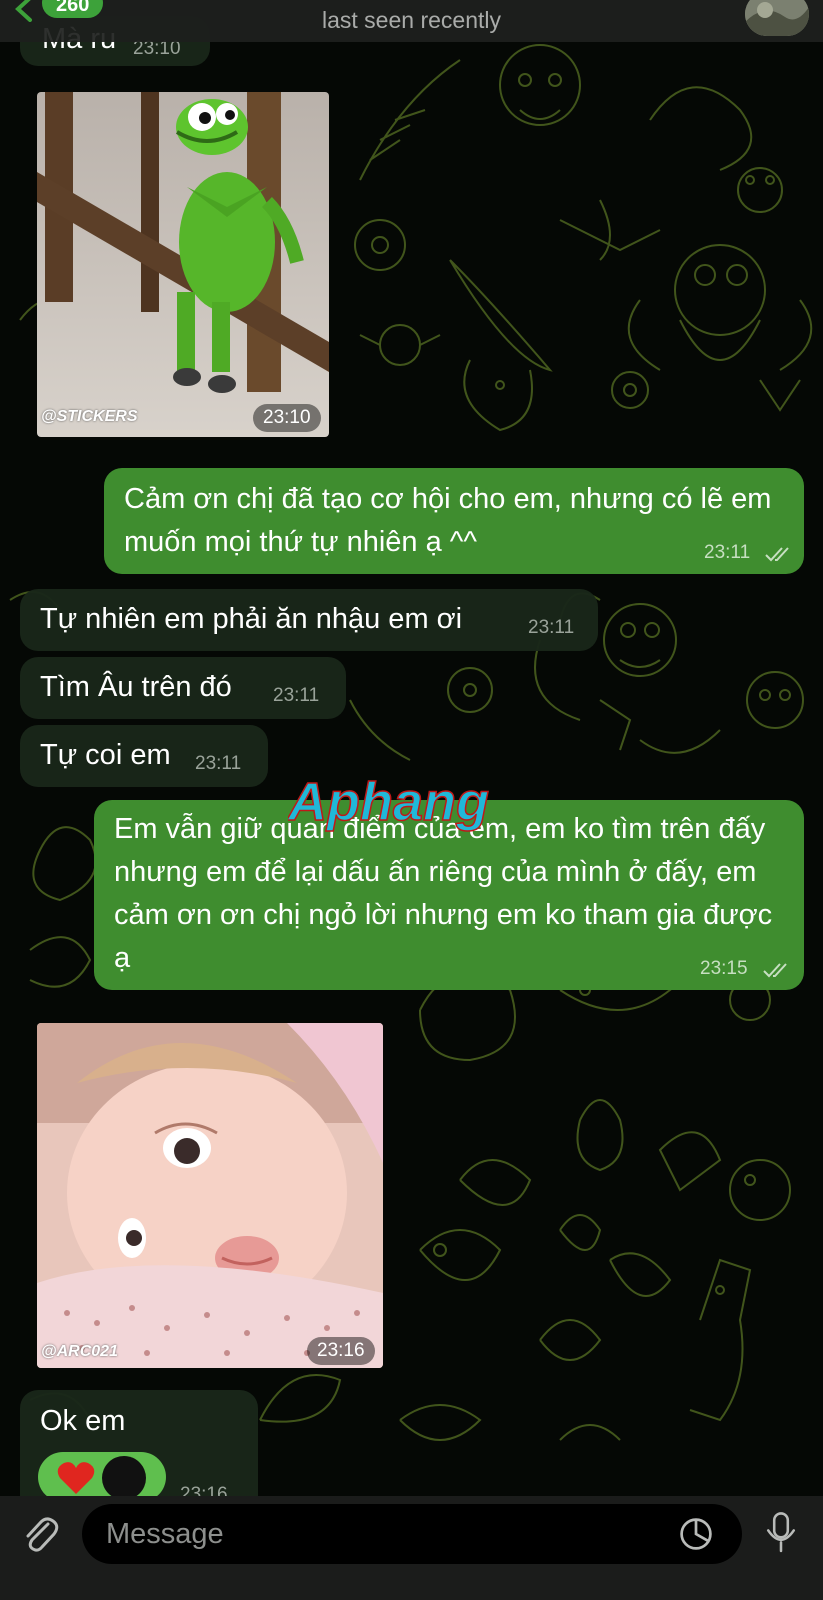 The image size is (823, 1600). I want to click on baby-sticker-image: @ARC021 23:16, so click(210, 1195).